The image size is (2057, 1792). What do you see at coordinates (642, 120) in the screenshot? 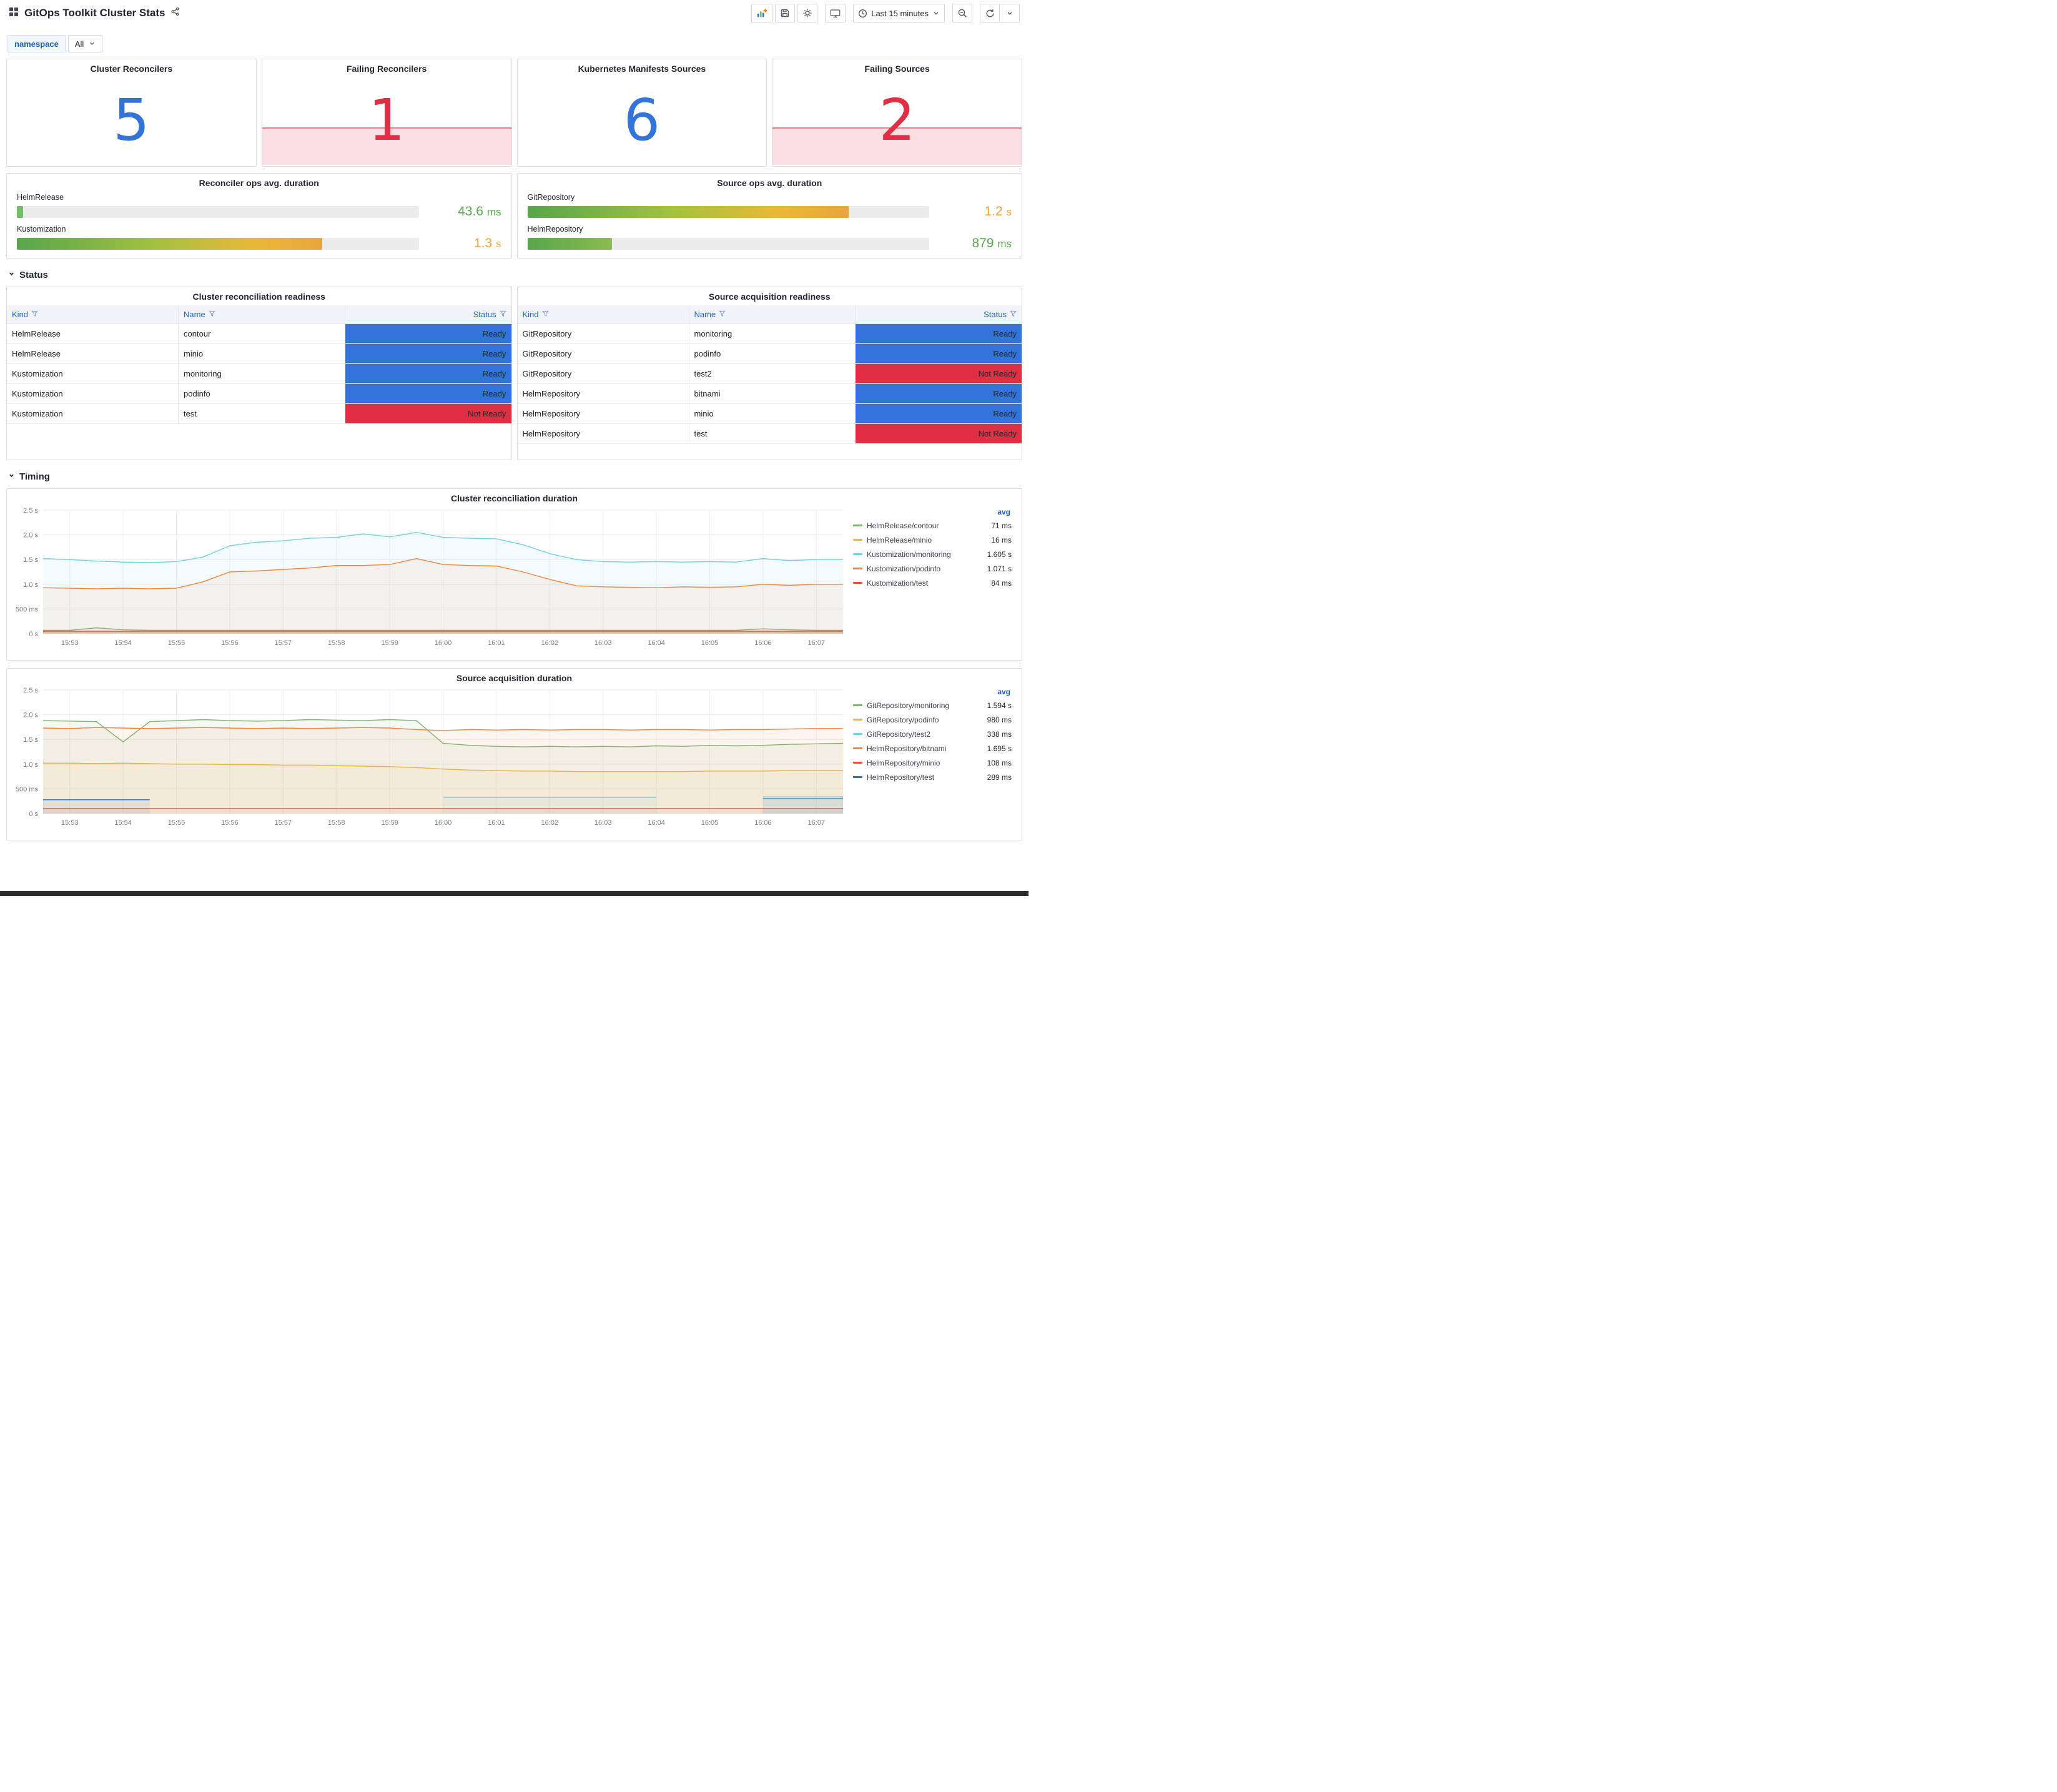
I see `stat-value: 6` at bounding box center [642, 120].